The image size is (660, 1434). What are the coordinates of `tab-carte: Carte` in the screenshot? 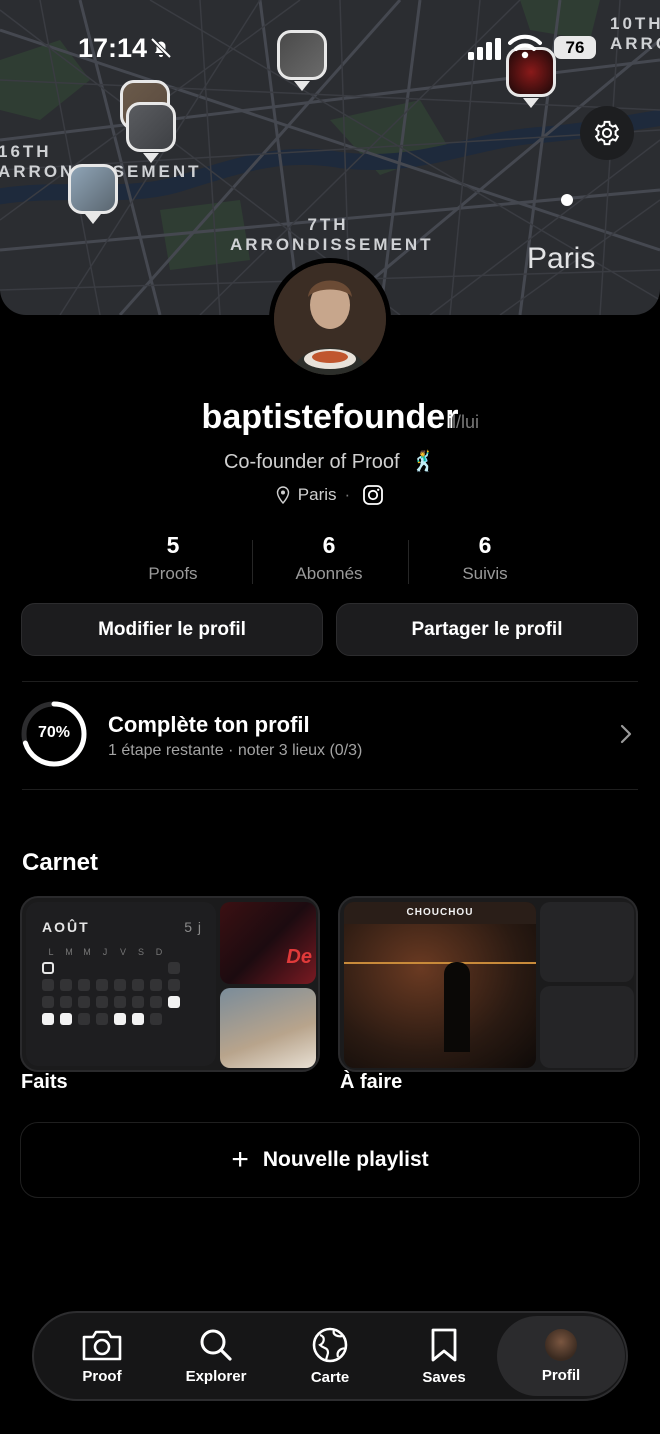 It's located at (330, 1356).